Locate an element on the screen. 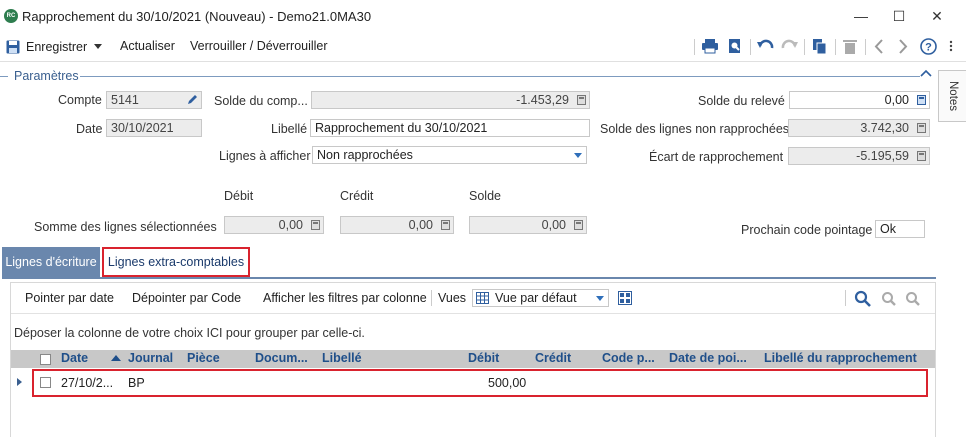 This screenshot has width=966, height=437. solde-non-rapprochees-field: 3.742,30 is located at coordinates (859, 128).